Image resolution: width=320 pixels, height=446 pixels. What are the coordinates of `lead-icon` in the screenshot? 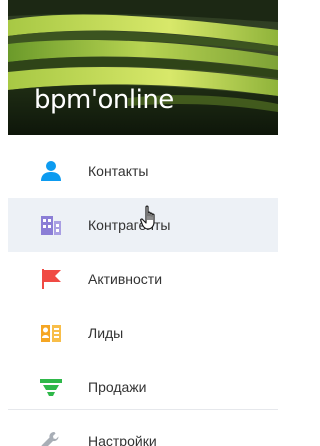 It's located at (51, 333).